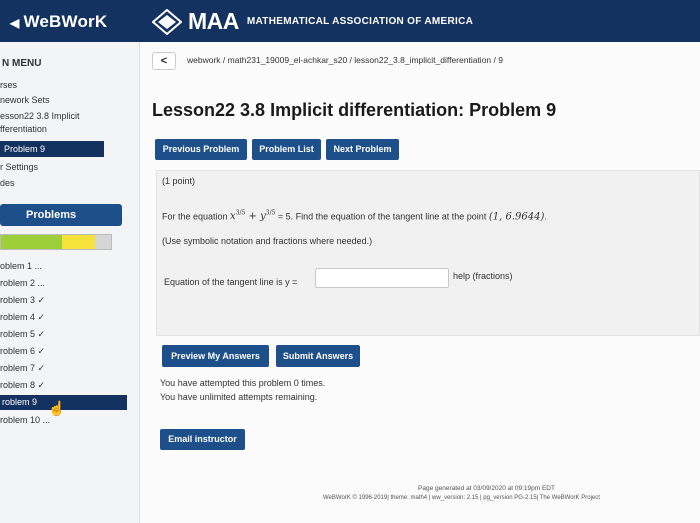  Describe the element at coordinates (23, 129) in the screenshot. I see `sidebar-item-set-name-cont: fferentiation` at that location.